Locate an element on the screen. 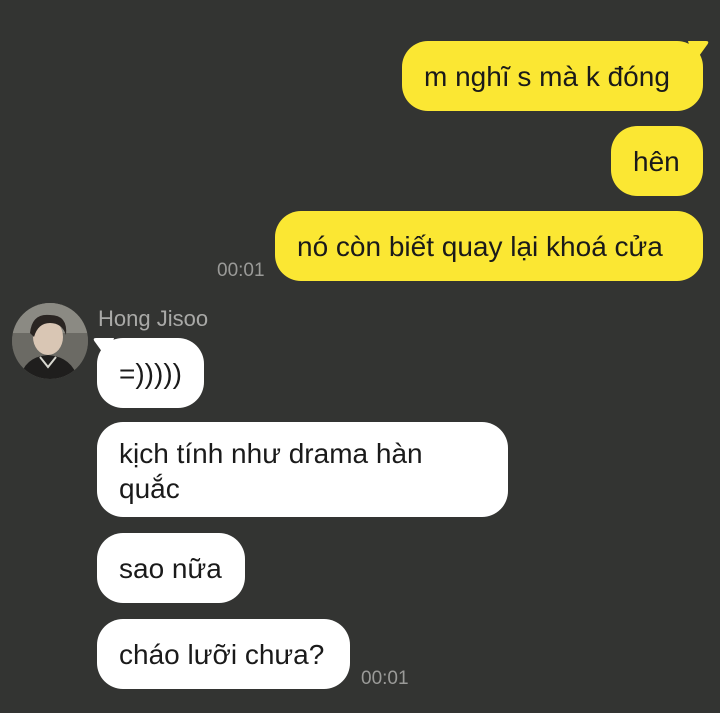 This screenshot has width=720, height=713. message-text: sao nữa is located at coordinates (170, 568).